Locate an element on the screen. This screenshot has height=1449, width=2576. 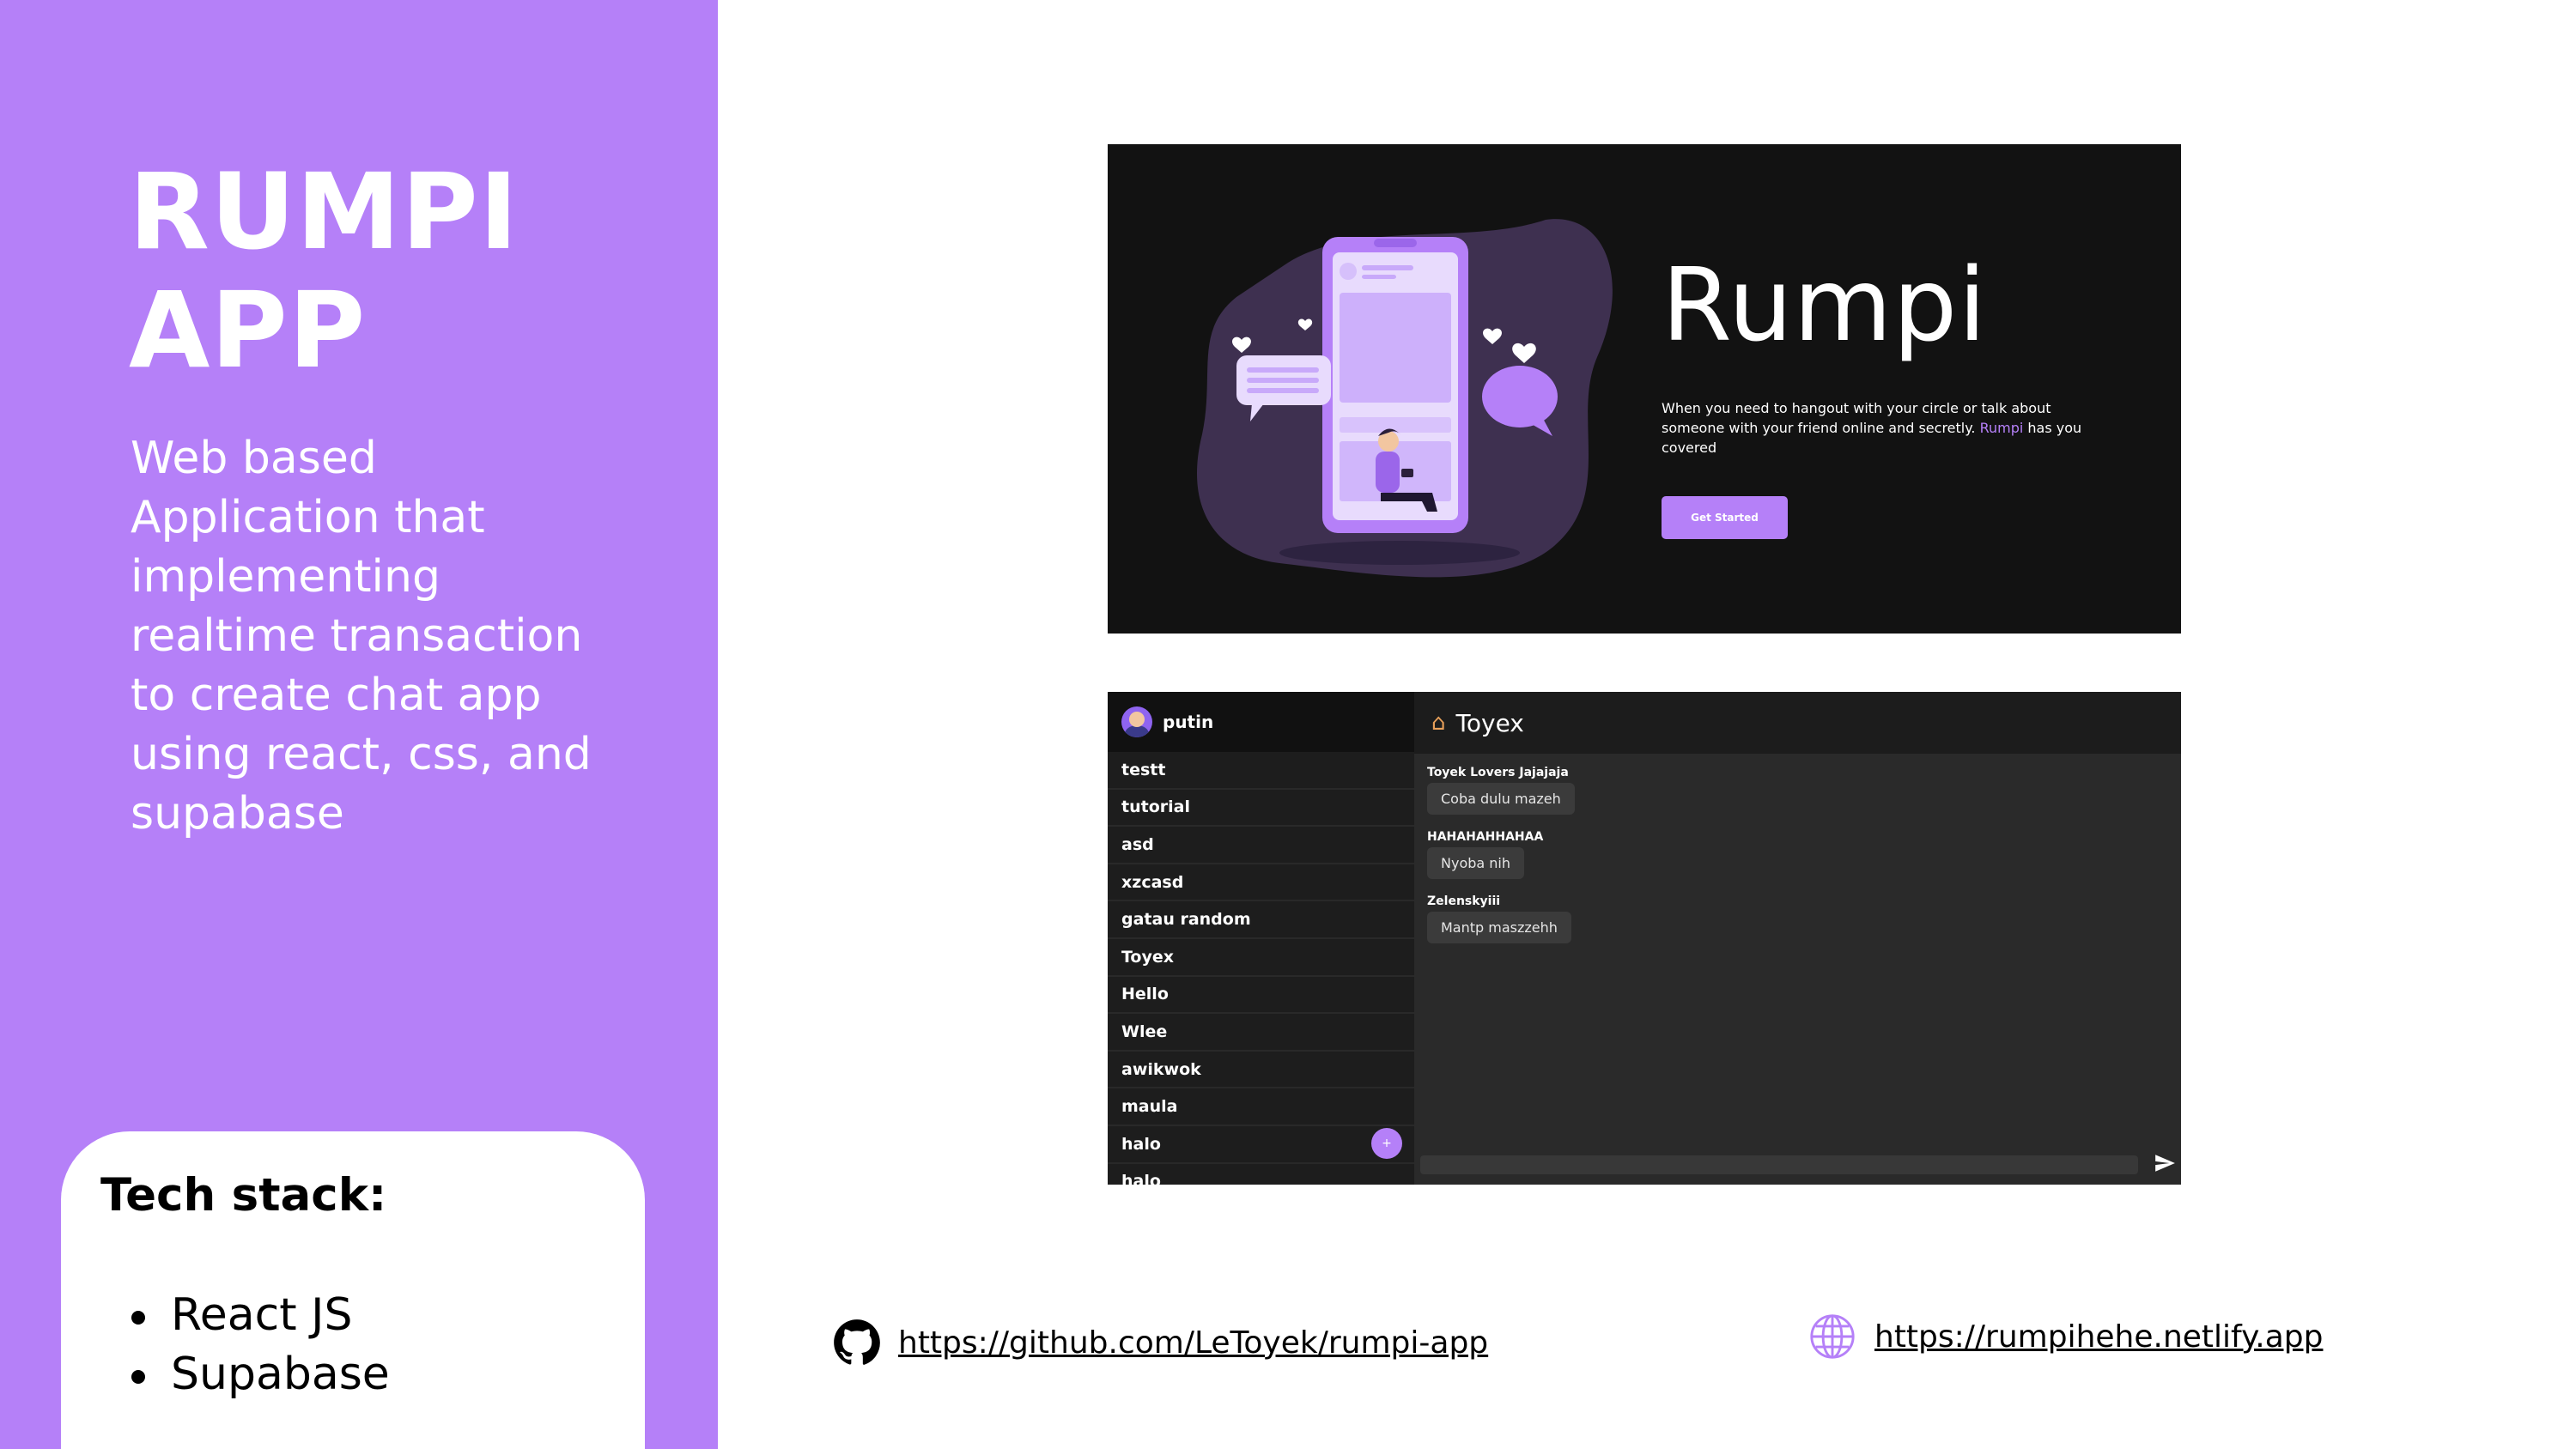
room-item: Wlee is located at coordinates (1261, 1033).